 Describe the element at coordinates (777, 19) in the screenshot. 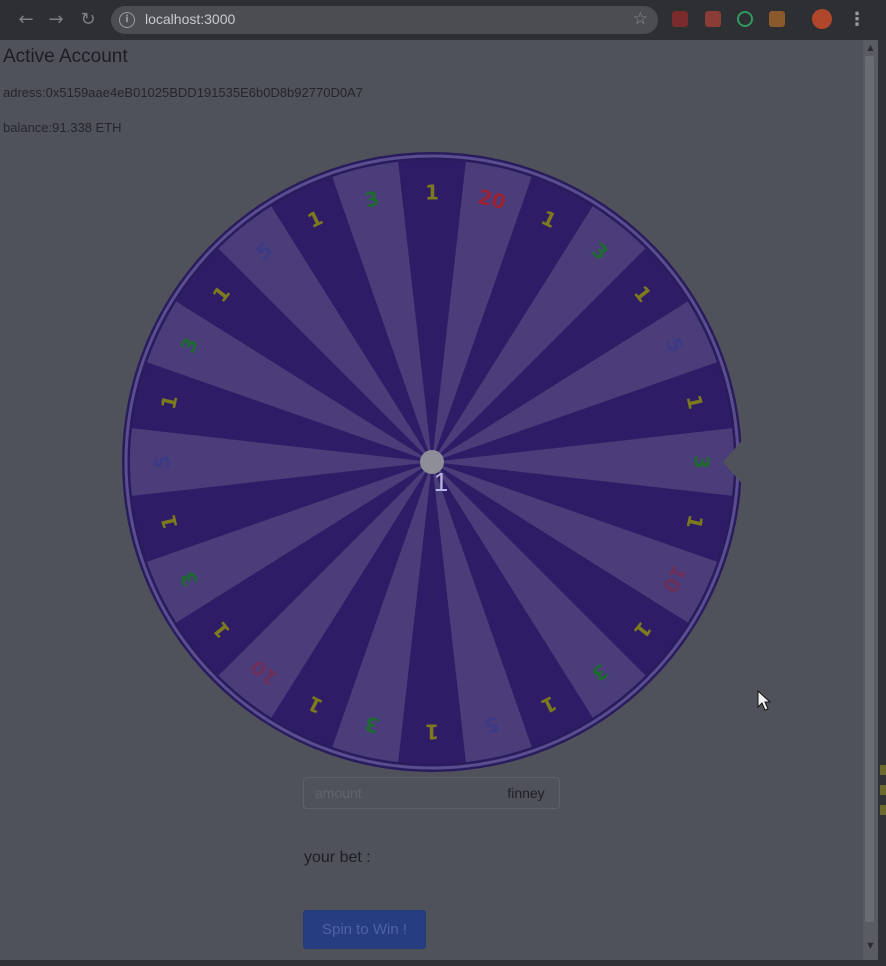

I see `metamask-fox-icon` at that location.